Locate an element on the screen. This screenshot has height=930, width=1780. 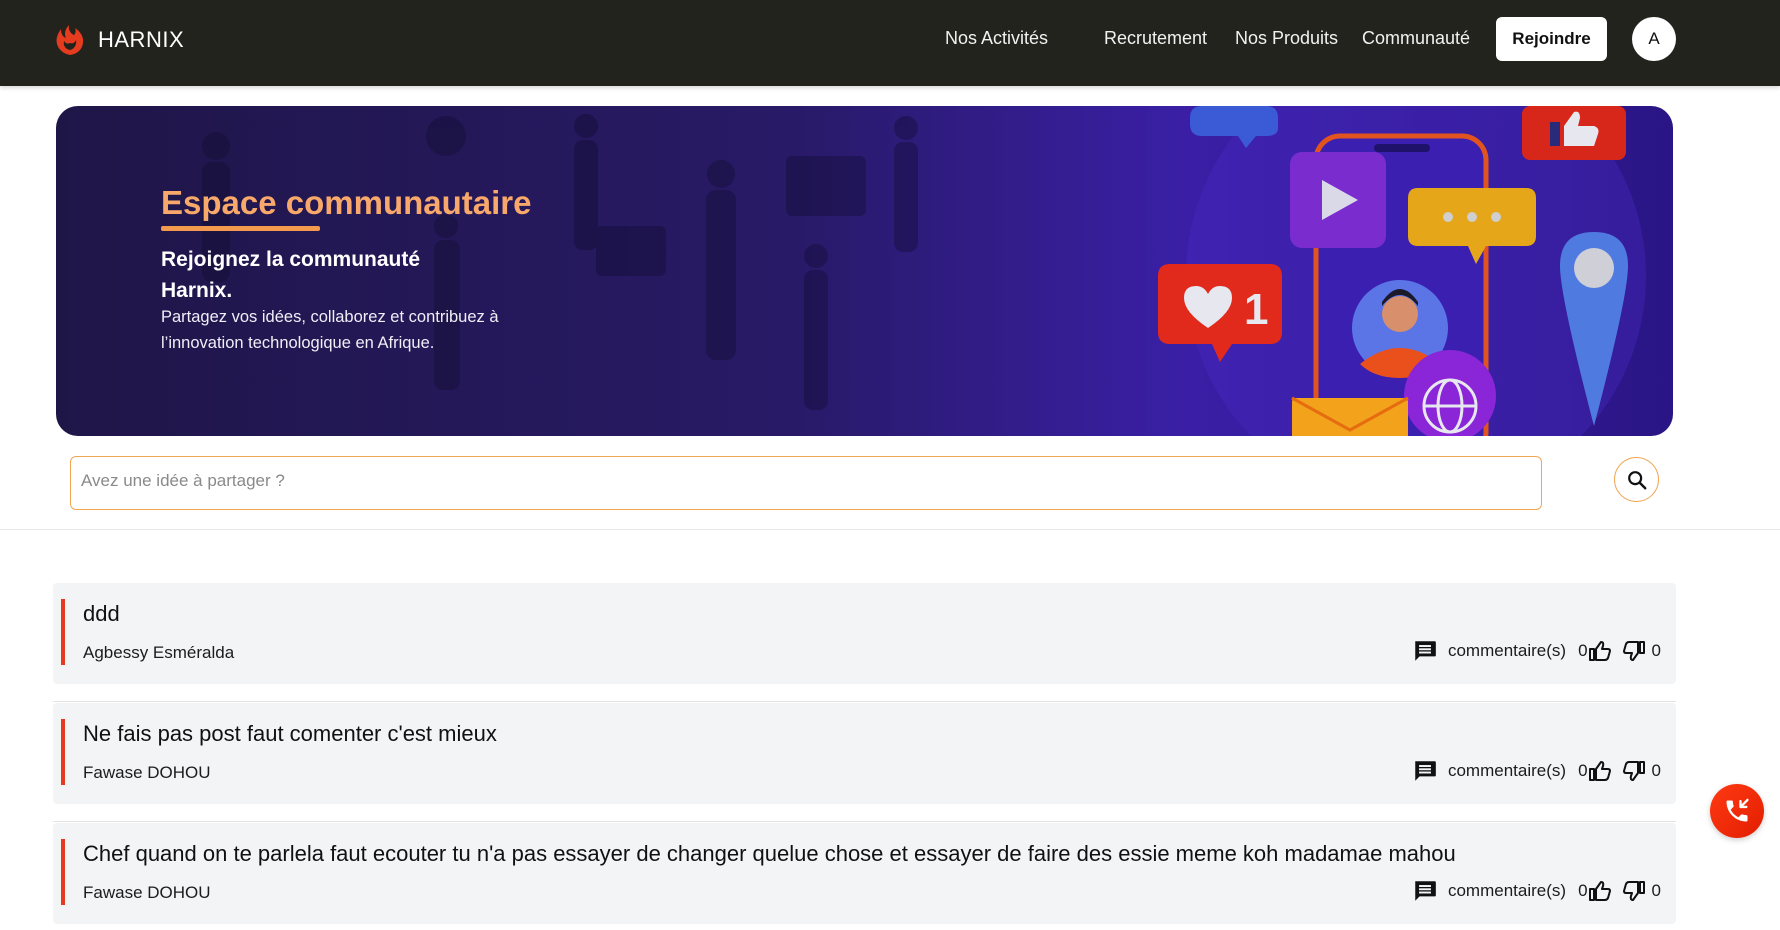
hero-subtitle: Rejoignez la communauté Harnix. is located at coordinates (291, 275).